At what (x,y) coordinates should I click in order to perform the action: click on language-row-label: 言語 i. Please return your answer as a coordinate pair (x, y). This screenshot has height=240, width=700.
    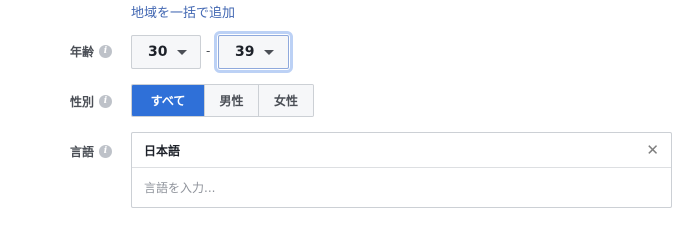
    Looking at the image, I should click on (91, 151).